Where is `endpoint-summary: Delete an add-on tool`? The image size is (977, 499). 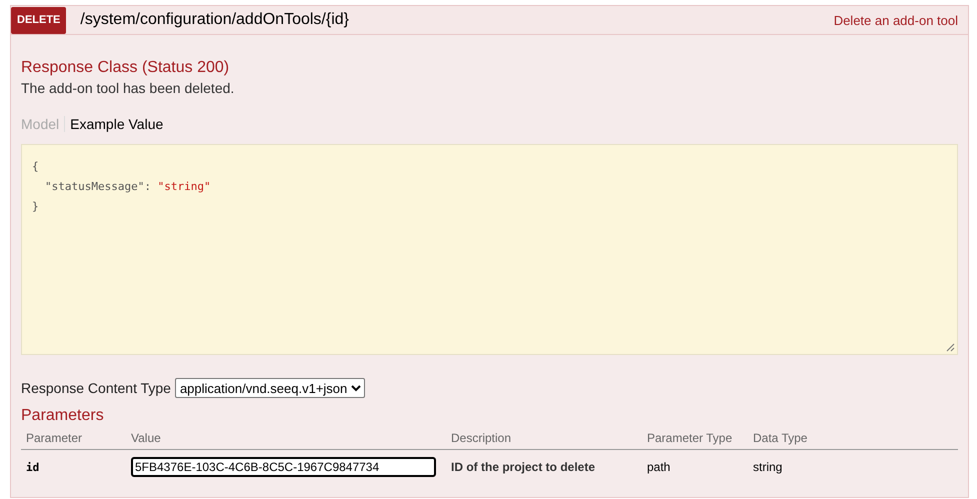
endpoint-summary: Delete an add-on tool is located at coordinates (896, 20).